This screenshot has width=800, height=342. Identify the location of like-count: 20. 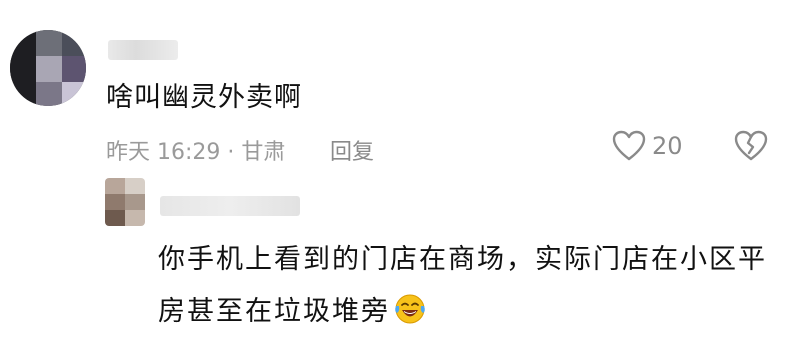
(667, 146).